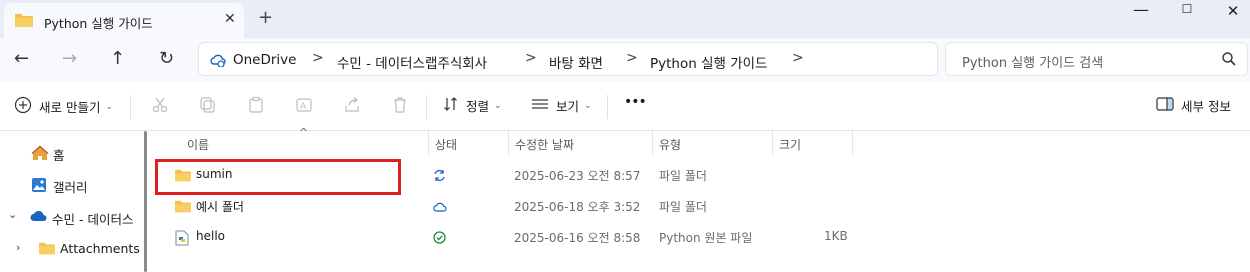  Describe the element at coordinates (1187, 12) in the screenshot. I see `maximize-button: ☐` at that location.